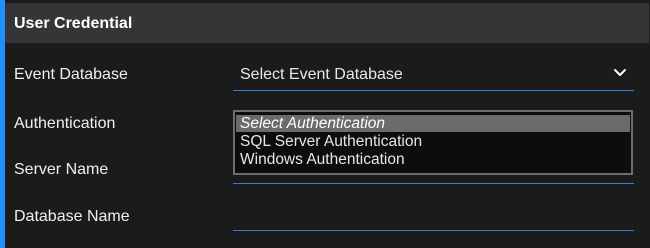  What do you see at coordinates (620, 72) in the screenshot?
I see `chevron-down-icon` at bounding box center [620, 72].